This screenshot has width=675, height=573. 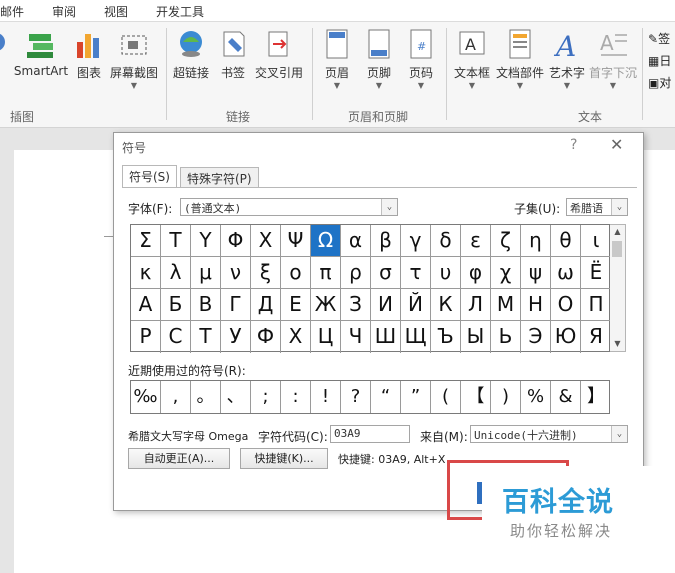 What do you see at coordinates (386, 397) in the screenshot?
I see `recent-symbol-cell: “` at bounding box center [386, 397].